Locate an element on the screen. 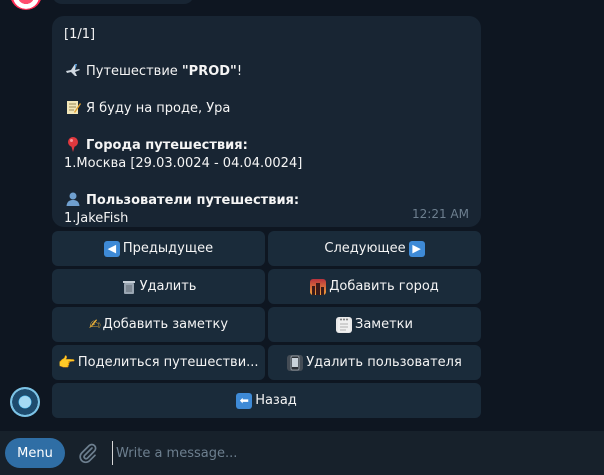  cityscape-icon is located at coordinates (318, 286).